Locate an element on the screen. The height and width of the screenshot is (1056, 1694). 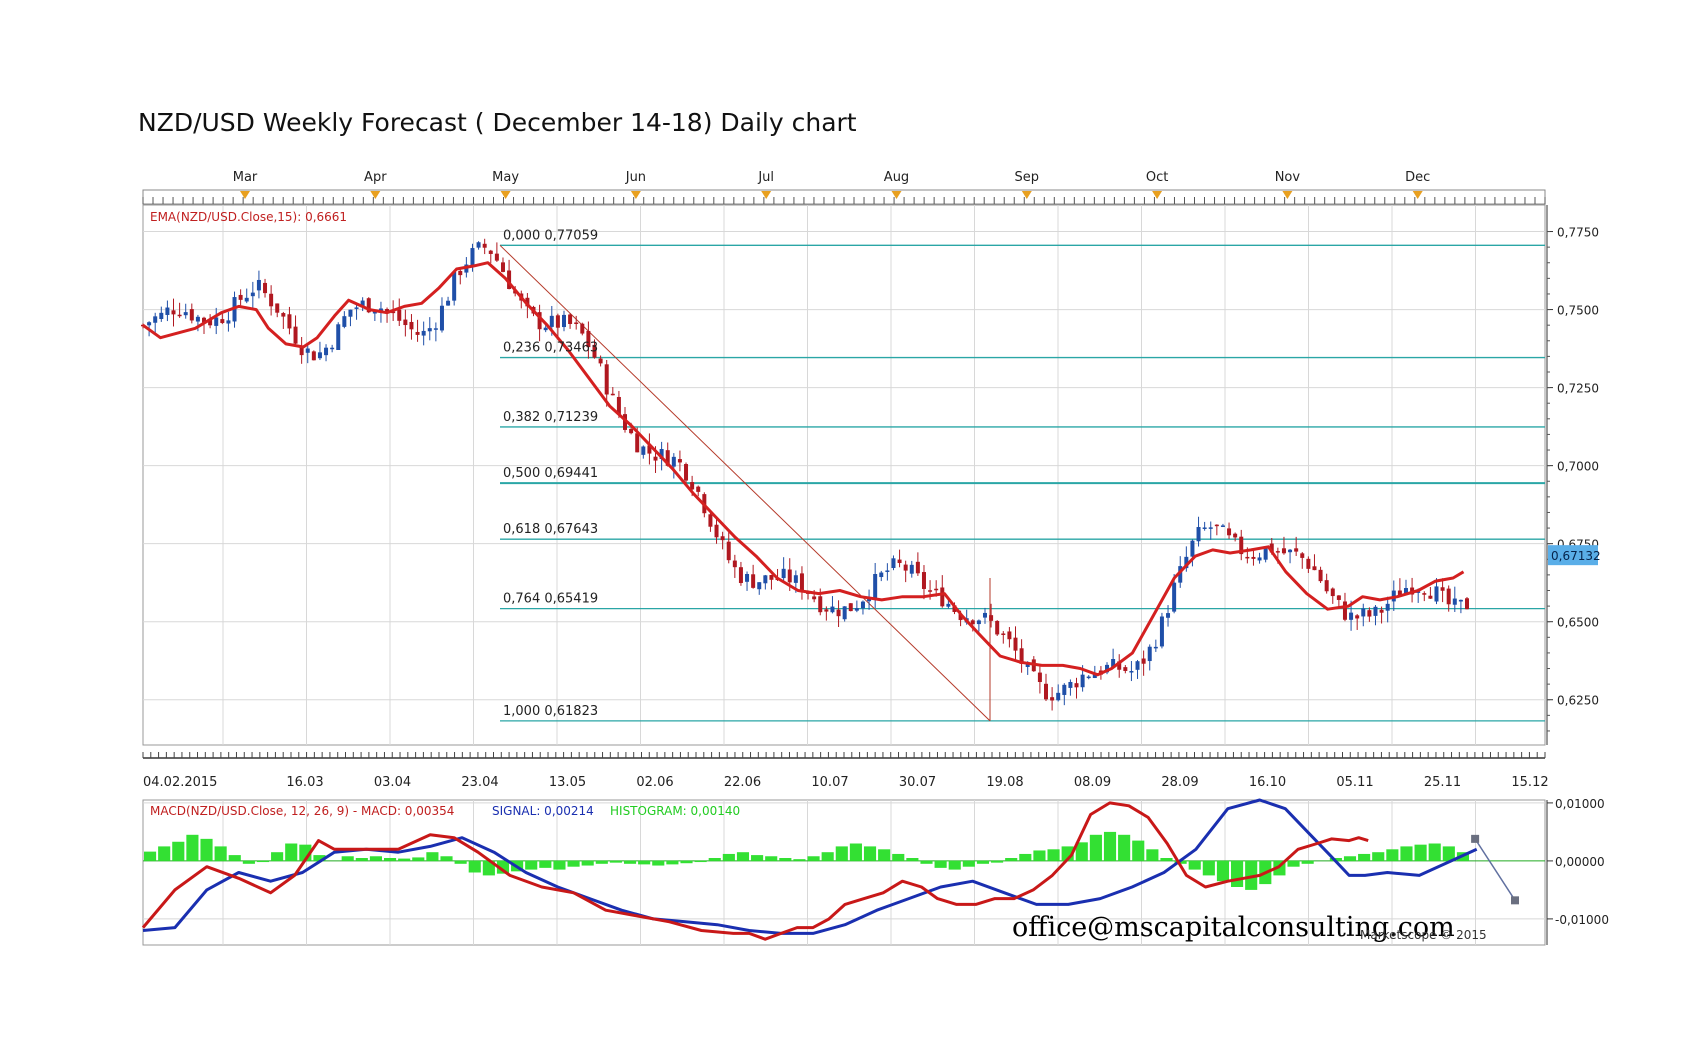
fib-level-label: 1,000 0,61823 is located at coordinates (550, 711).